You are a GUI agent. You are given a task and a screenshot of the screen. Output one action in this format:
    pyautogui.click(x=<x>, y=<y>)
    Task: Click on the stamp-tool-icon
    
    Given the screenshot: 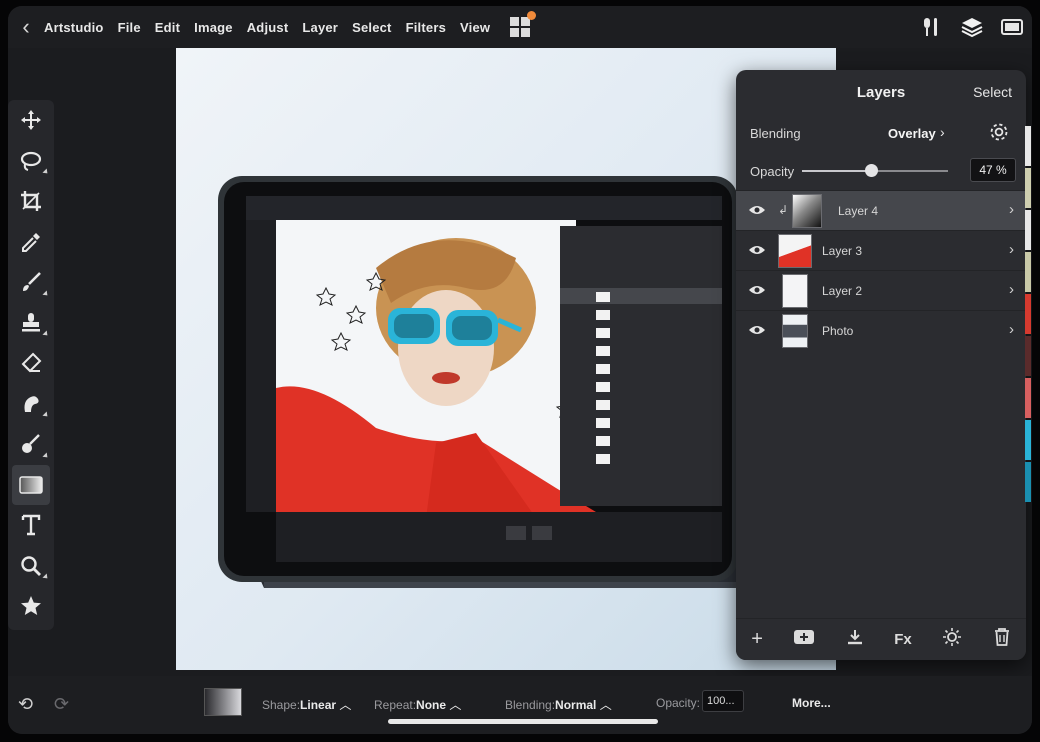 What is the action you would take?
    pyautogui.click(x=31, y=323)
    